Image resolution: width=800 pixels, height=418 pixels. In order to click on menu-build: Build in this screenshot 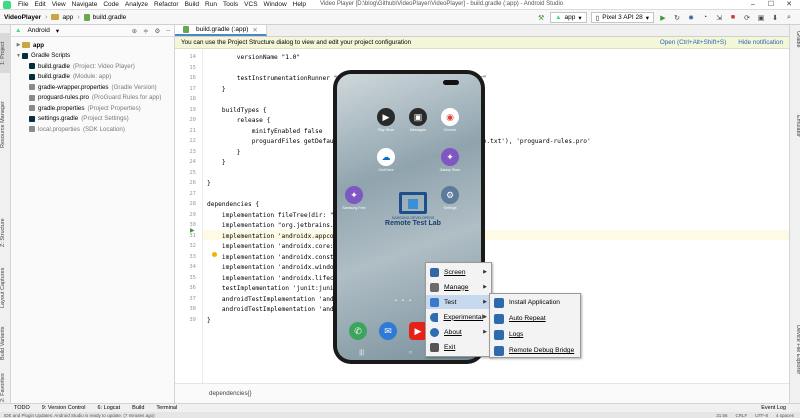, I will do `click(192, 4)`.